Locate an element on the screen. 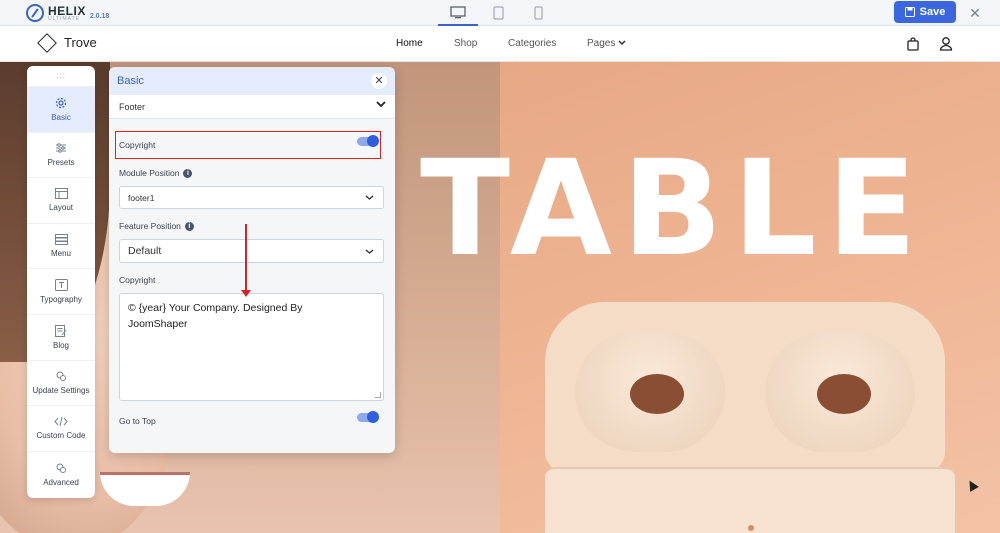  rail-item-layout: Layout is located at coordinates (61, 200).